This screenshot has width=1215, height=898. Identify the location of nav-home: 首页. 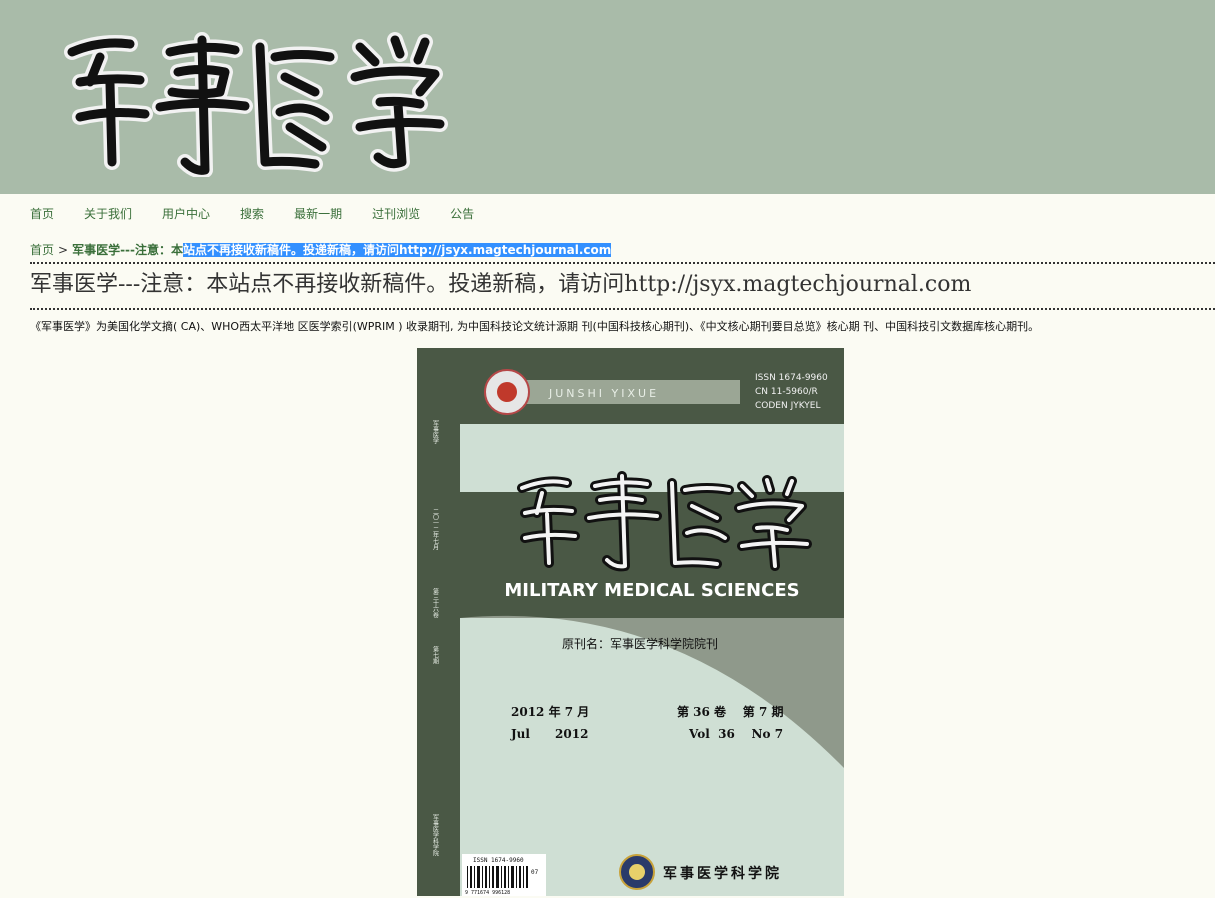
(42, 214).